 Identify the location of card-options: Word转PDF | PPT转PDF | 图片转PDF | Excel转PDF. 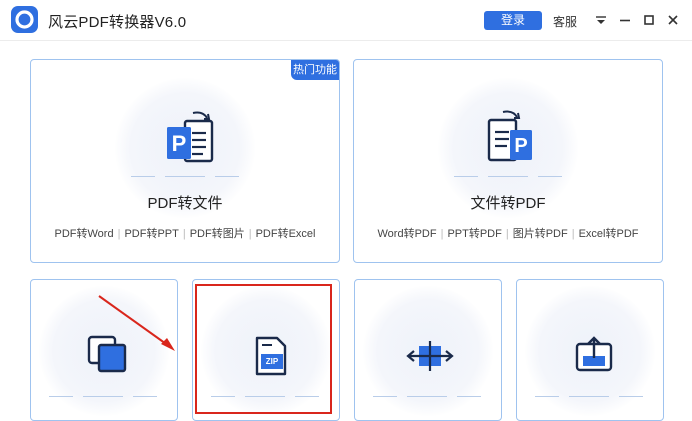
(508, 233).